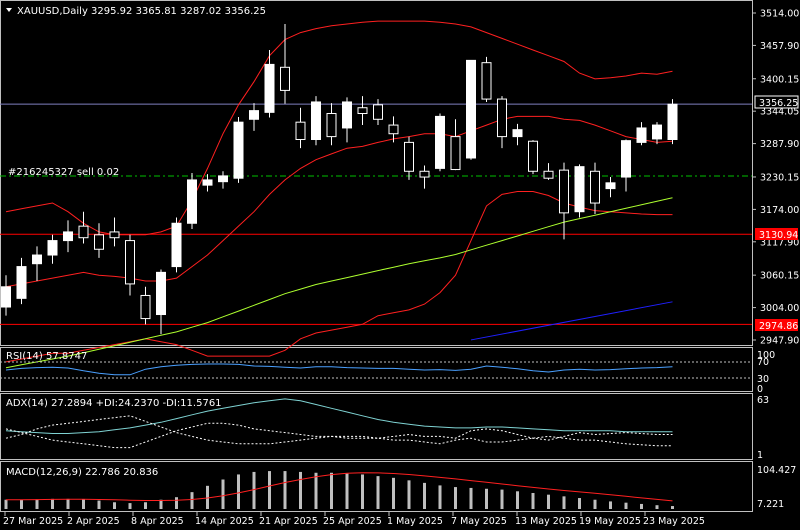 This screenshot has width=800, height=530. What do you see at coordinates (9, 10) in the screenshot?
I see `symbol-dropdown-icon` at bounding box center [9, 10].